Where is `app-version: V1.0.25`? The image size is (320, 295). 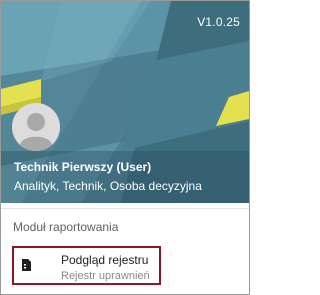 app-version: V1.0.25 is located at coordinates (218, 22).